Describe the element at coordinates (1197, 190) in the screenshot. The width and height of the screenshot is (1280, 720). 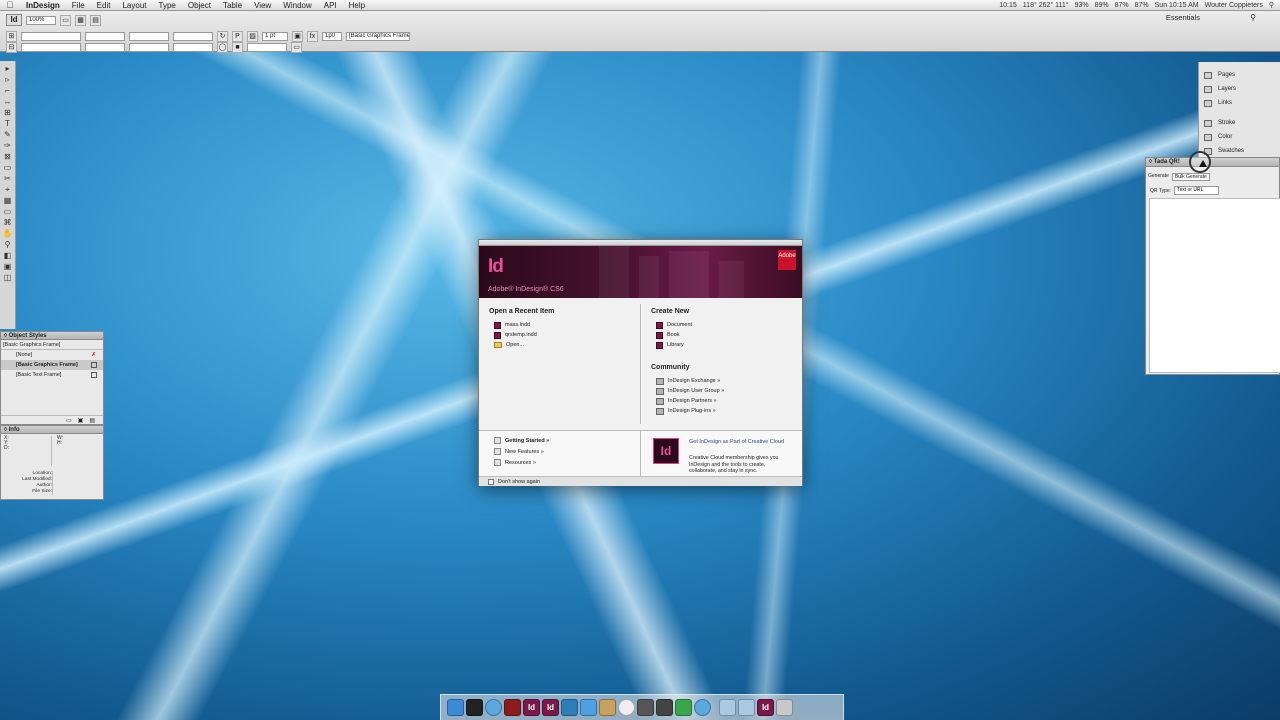
I see `qr-type-select: Text or URL` at that location.